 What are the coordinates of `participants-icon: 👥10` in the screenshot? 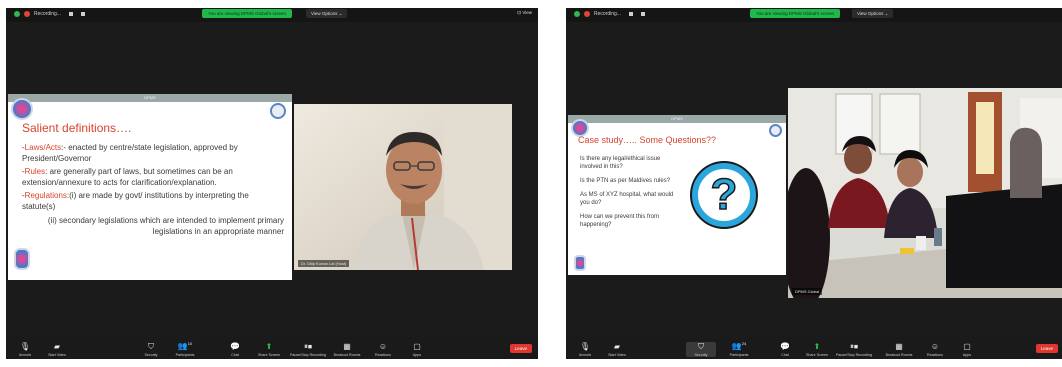 It's located at (185, 346).